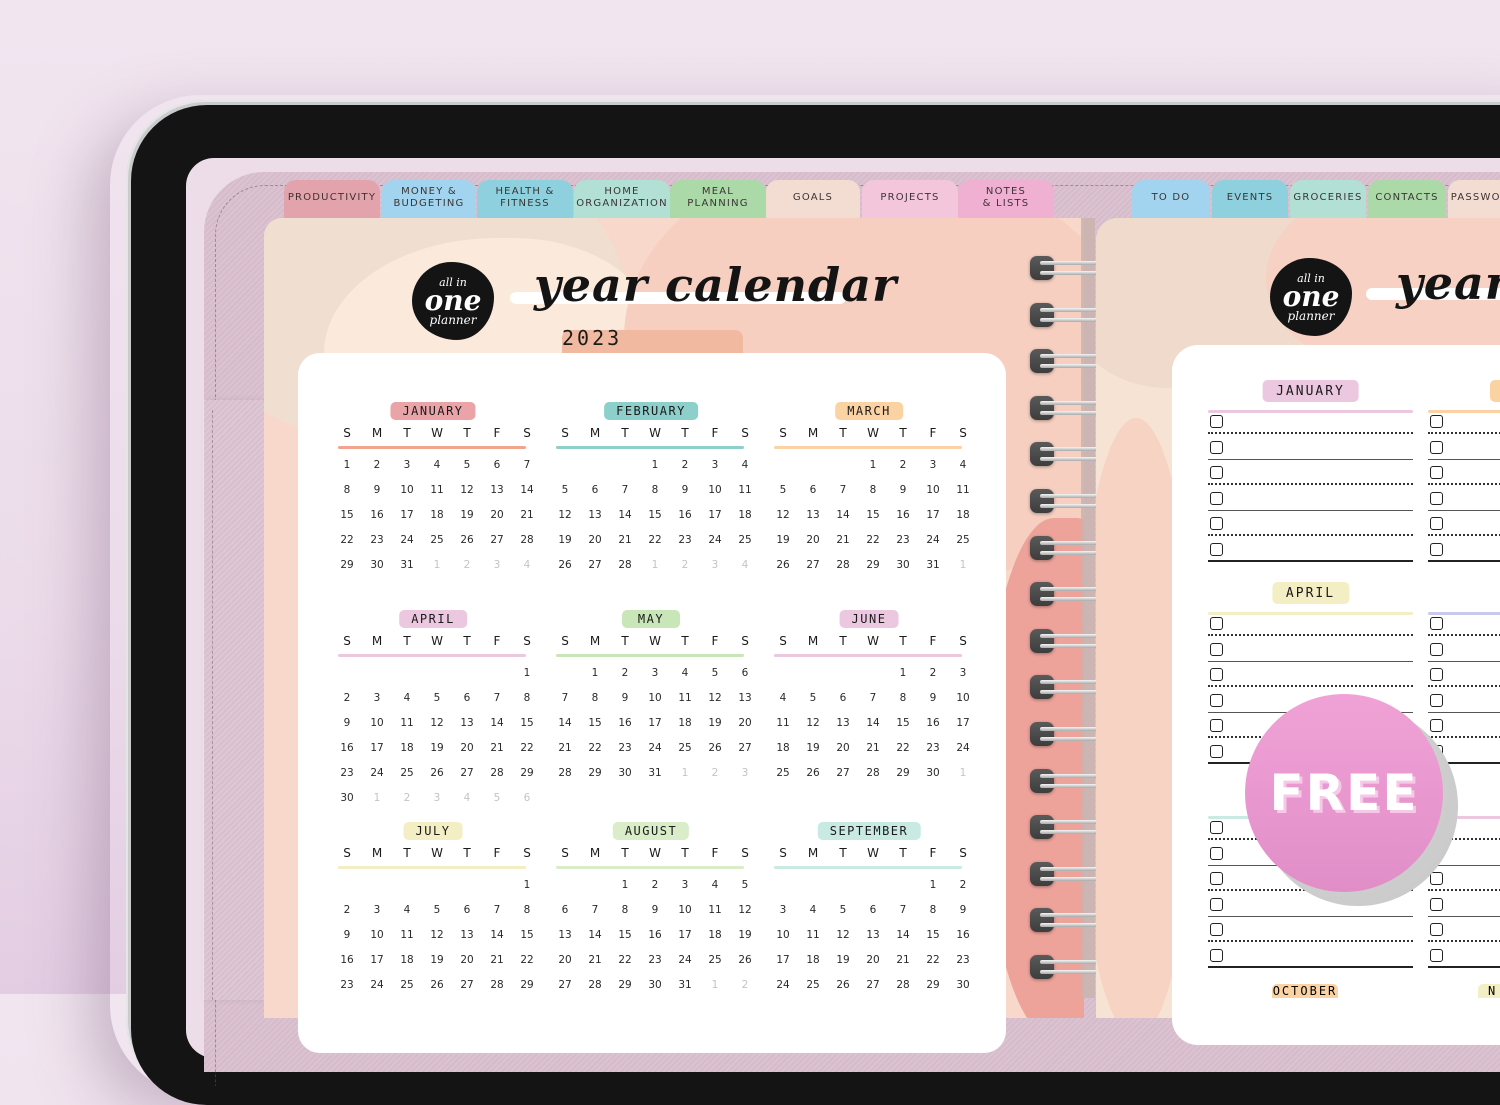 The image size is (1500, 1105). Describe the element at coordinates (622, 200) in the screenshot. I see `tab-home-organization: HOME ORGANIZATION` at that location.